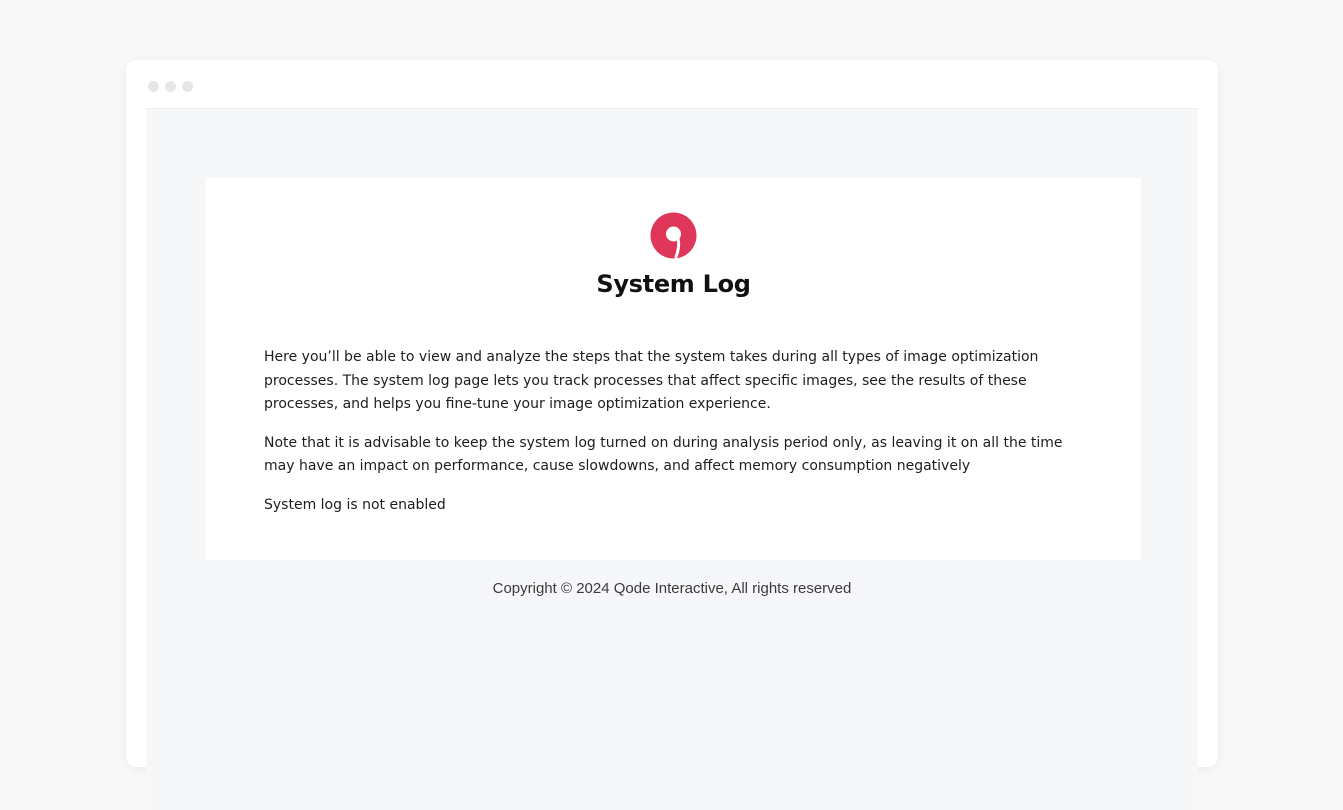 The width and height of the screenshot is (1343, 810). I want to click on page-title: System Log, so click(673, 284).